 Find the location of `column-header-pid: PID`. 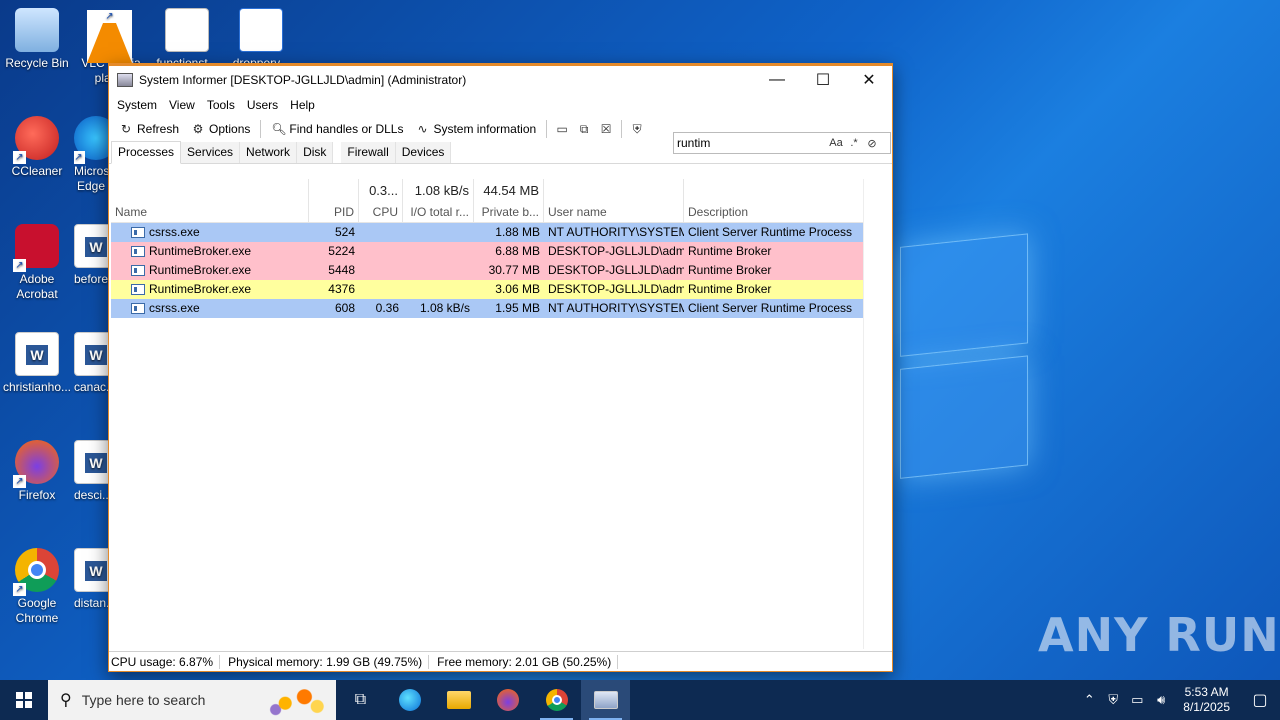

column-header-pid: PID is located at coordinates (334, 211).